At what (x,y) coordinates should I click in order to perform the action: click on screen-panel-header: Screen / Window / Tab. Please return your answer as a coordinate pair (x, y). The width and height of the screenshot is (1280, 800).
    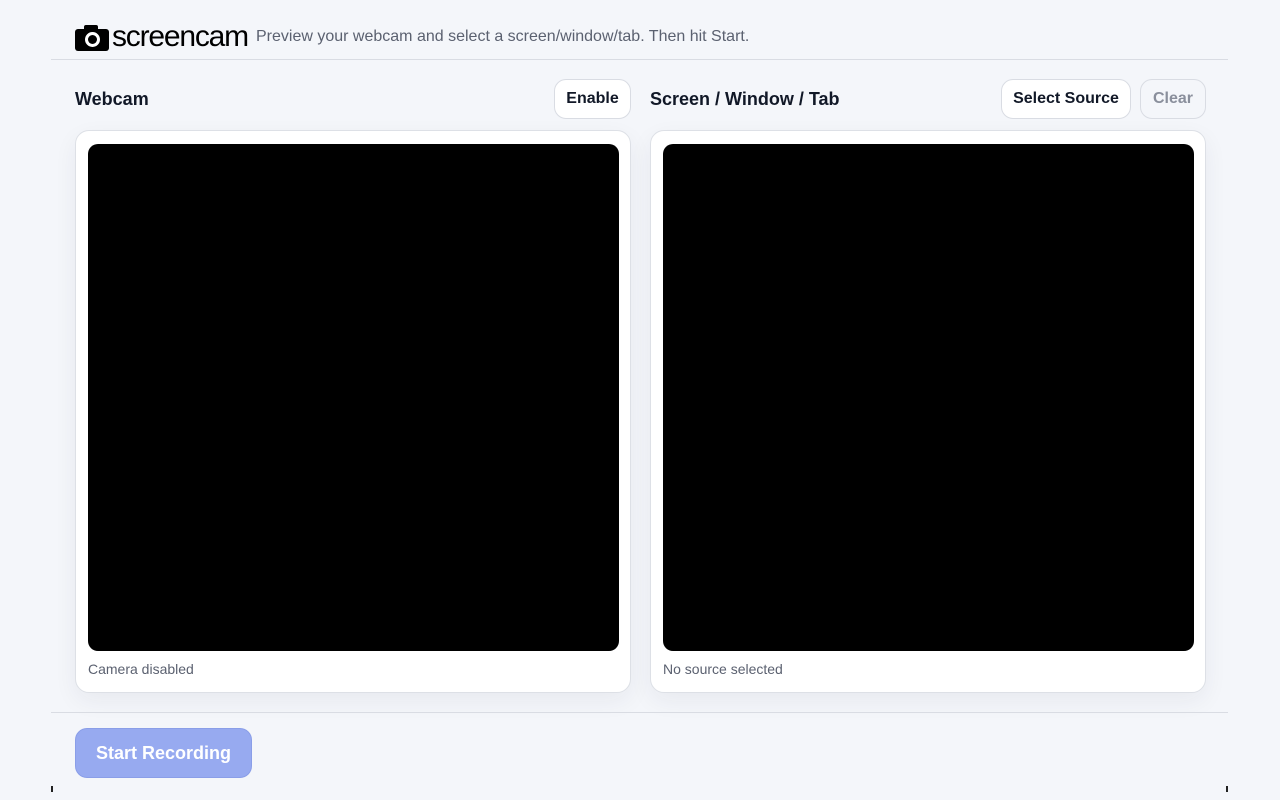
    Looking at the image, I should click on (745, 99).